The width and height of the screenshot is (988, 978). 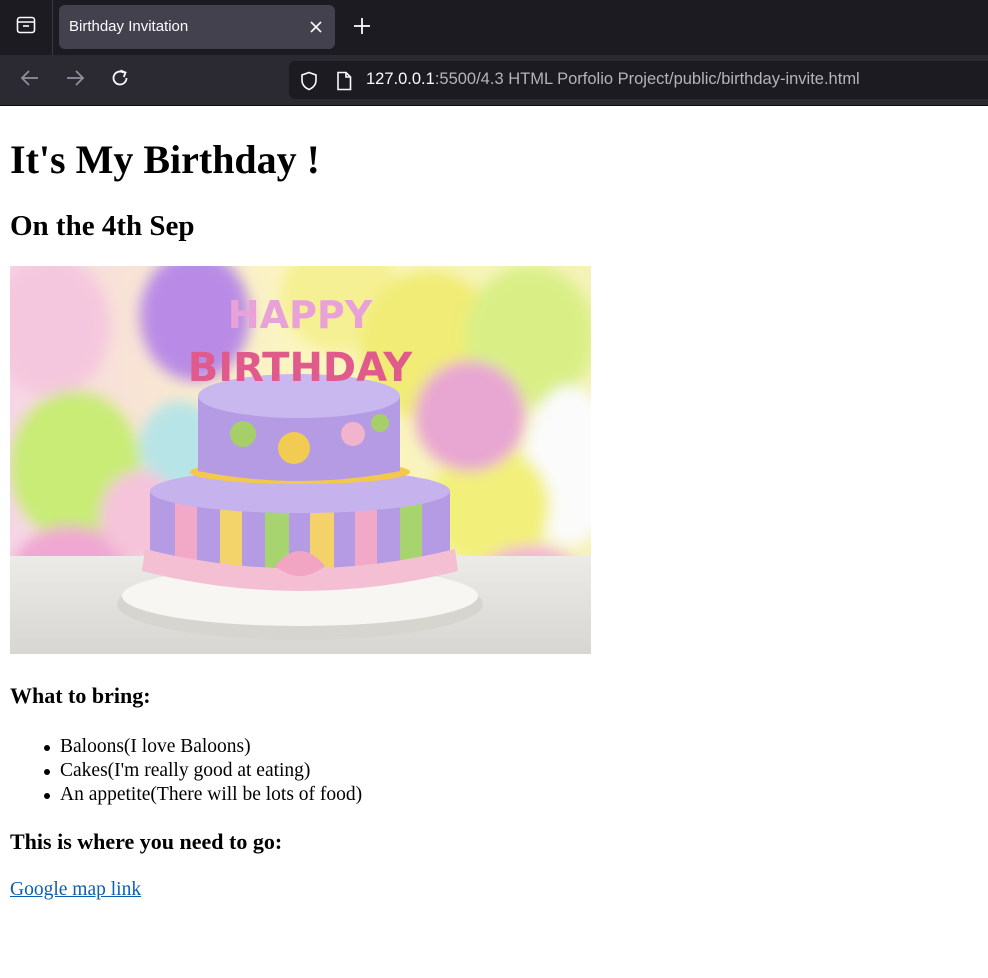 I want to click on list-item: Baloons(I love Baloons), so click(x=203, y=747).